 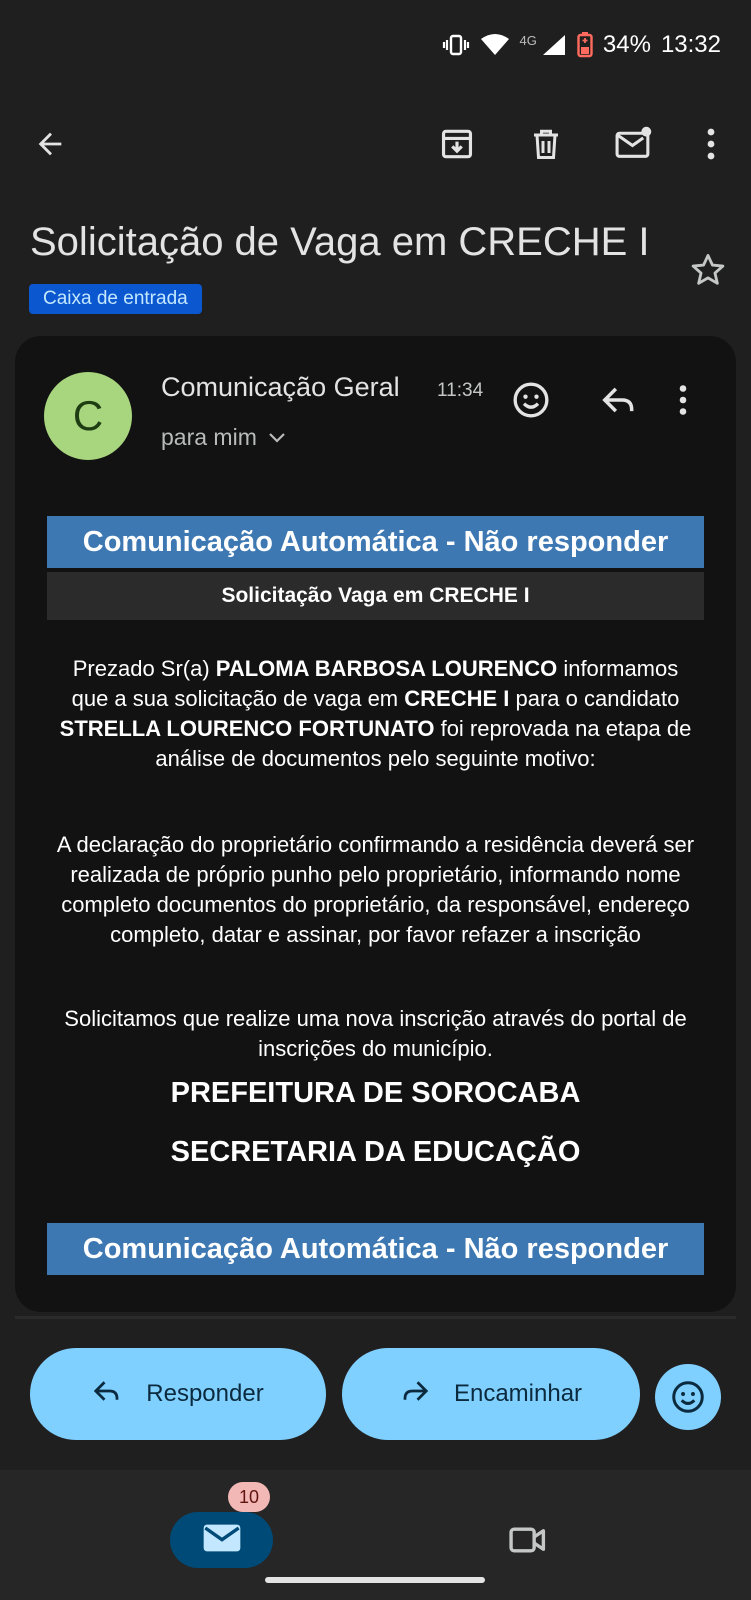 I want to click on wifi-icon, so click(x=495, y=45).